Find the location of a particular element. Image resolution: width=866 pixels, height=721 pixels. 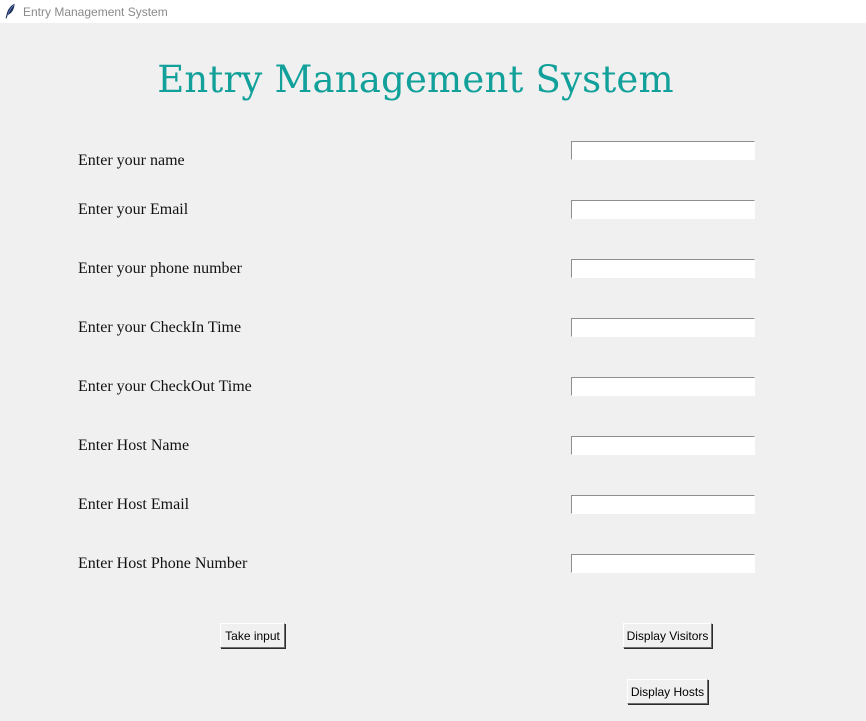

phone-number-input is located at coordinates (663, 268).